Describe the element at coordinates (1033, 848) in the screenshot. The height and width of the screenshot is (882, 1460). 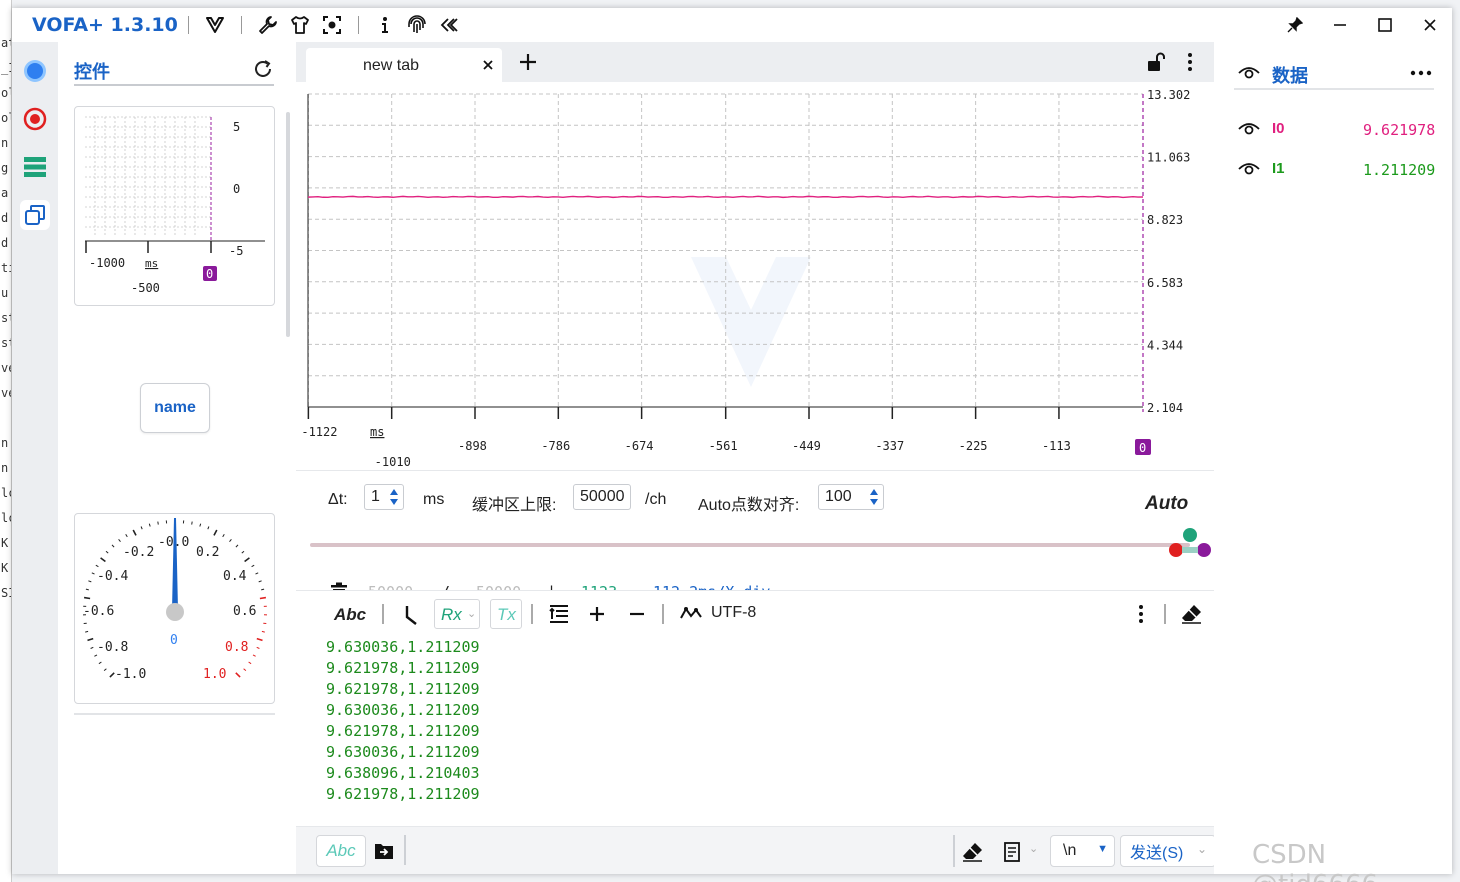
I see `chevron-down-icon: ⌄` at that location.